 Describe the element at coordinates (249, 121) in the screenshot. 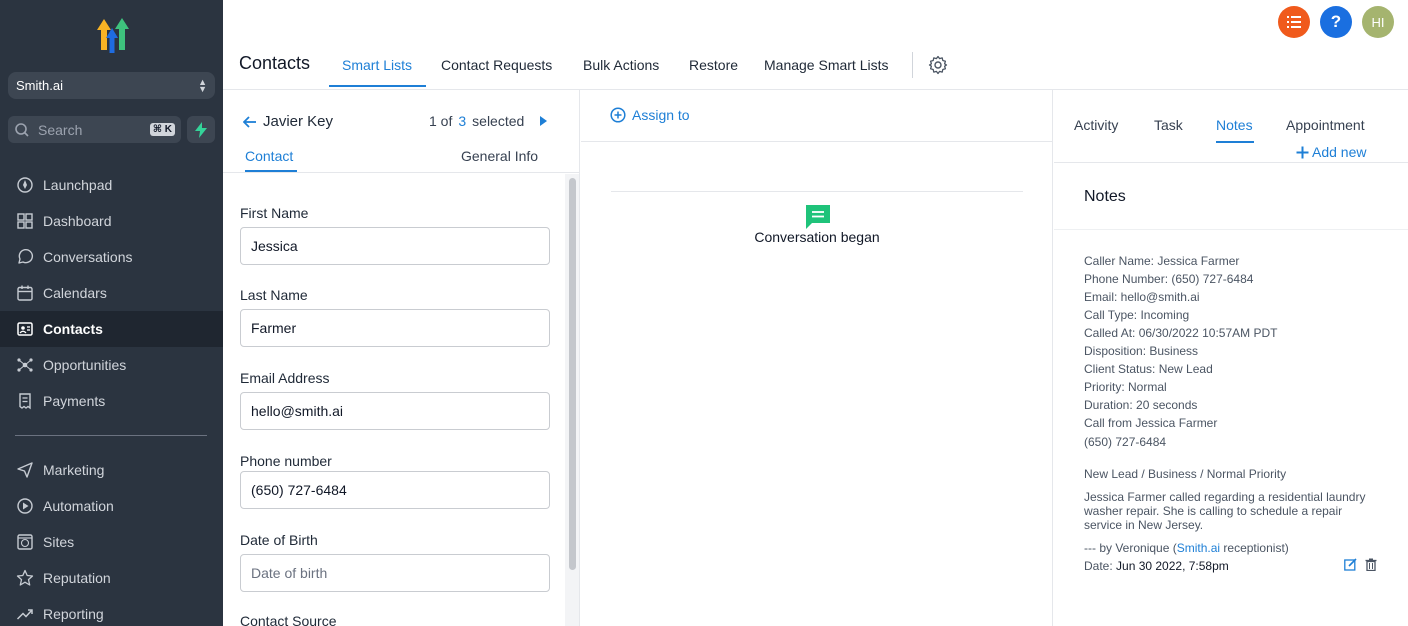

I see `arrow-left-icon` at that location.